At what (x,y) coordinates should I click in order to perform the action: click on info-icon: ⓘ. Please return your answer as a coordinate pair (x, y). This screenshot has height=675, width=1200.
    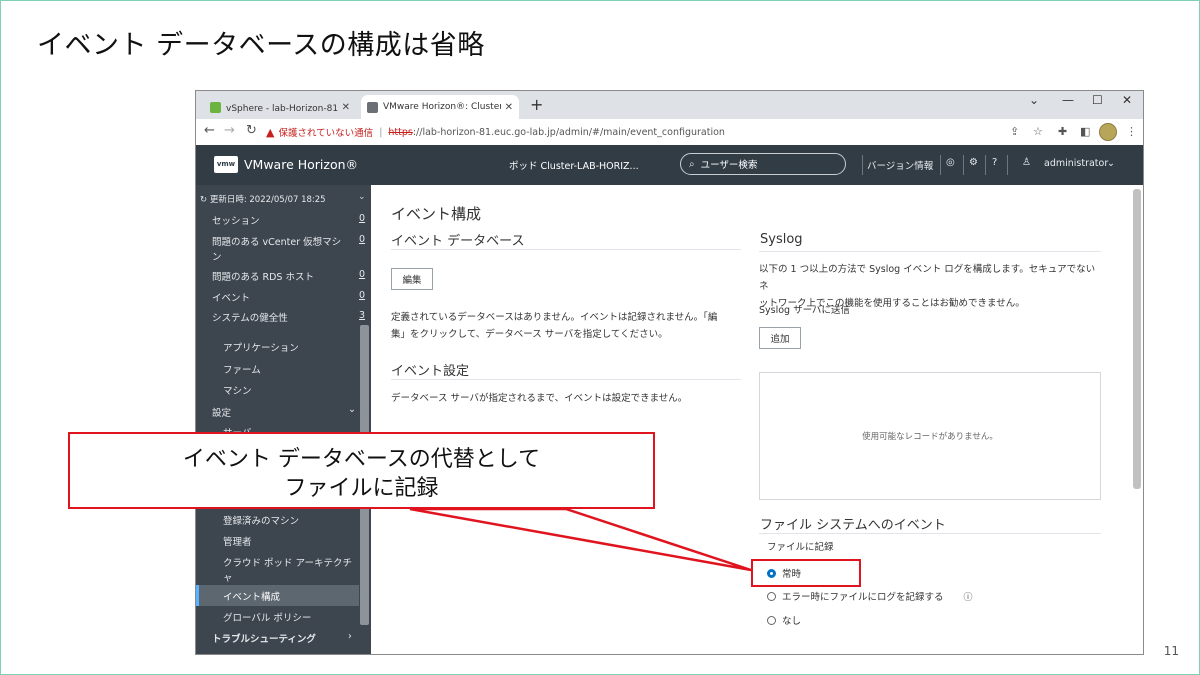
    Looking at the image, I should click on (968, 596).